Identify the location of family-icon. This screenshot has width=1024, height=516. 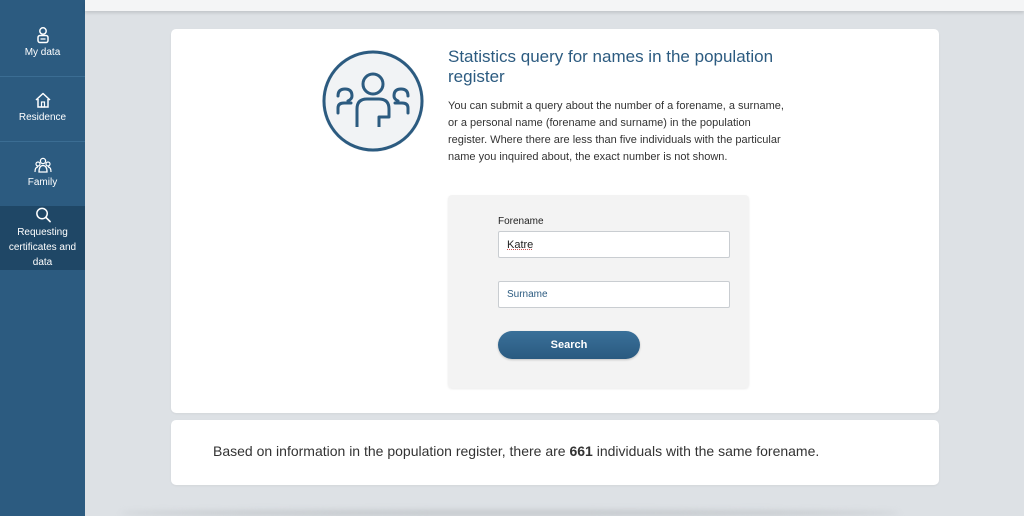
(42, 165).